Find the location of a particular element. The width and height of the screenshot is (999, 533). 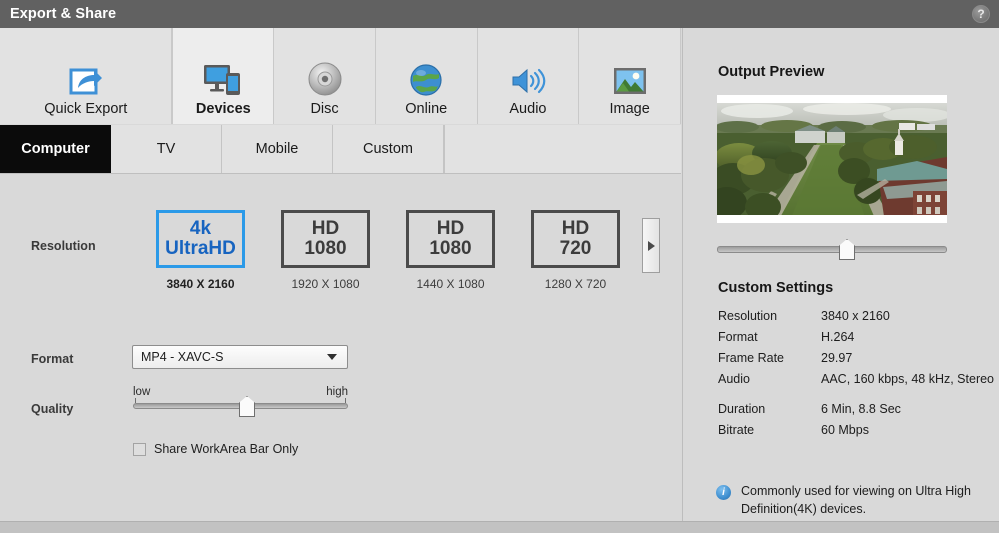

tab-audio-label: Audio is located at coordinates (528, 109).